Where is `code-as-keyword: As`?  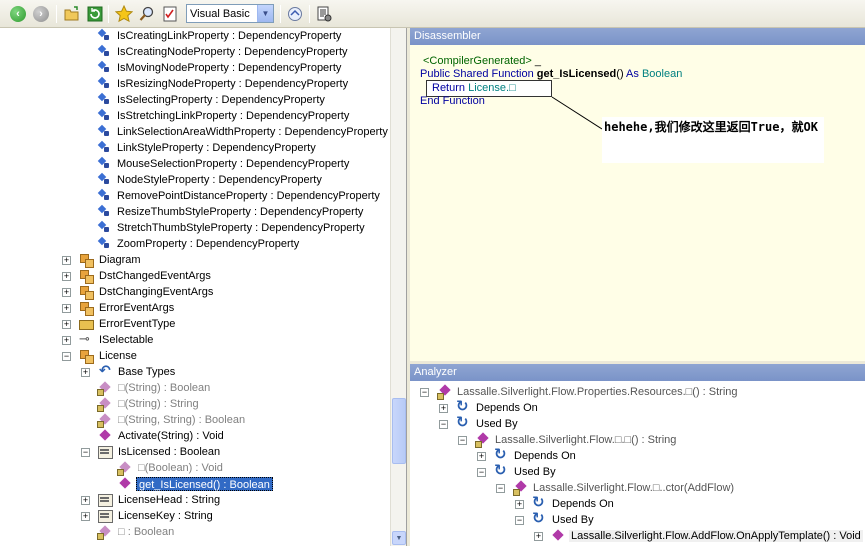
code-as-keyword: As is located at coordinates (632, 74).